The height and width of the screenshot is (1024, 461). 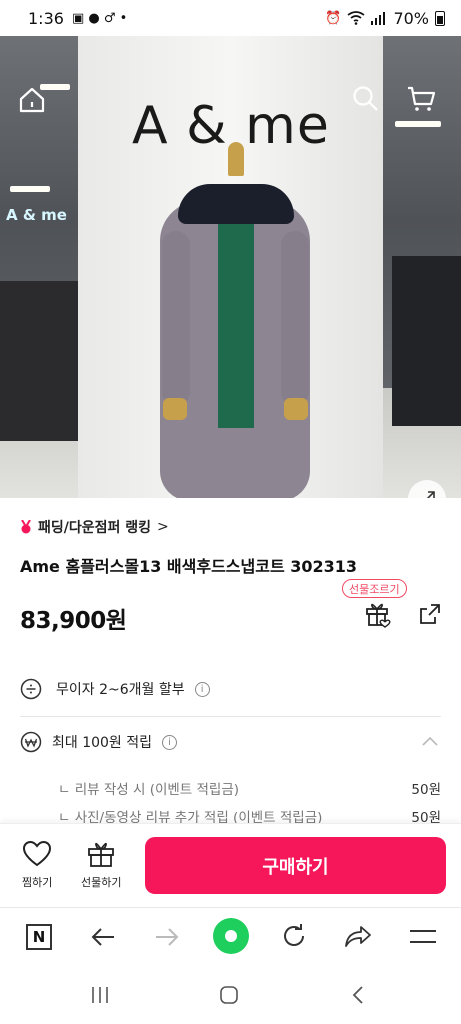 What do you see at coordinates (423, 937) in the screenshot?
I see `menu-icon` at bounding box center [423, 937].